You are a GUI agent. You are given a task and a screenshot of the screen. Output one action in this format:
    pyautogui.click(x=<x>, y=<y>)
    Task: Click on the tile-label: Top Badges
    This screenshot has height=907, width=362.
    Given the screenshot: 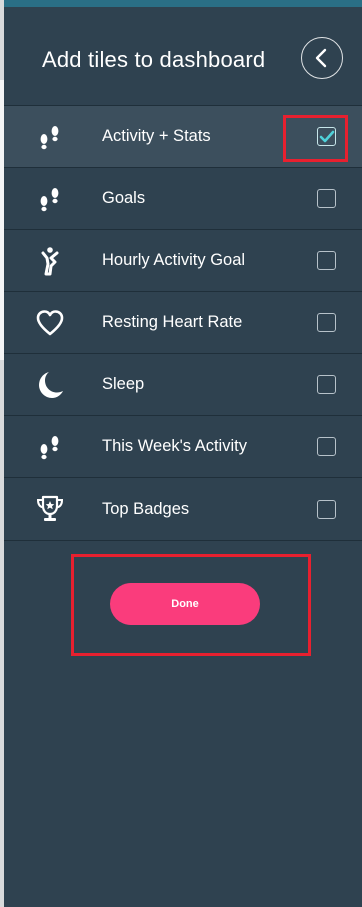 What is the action you would take?
    pyautogui.click(x=146, y=508)
    